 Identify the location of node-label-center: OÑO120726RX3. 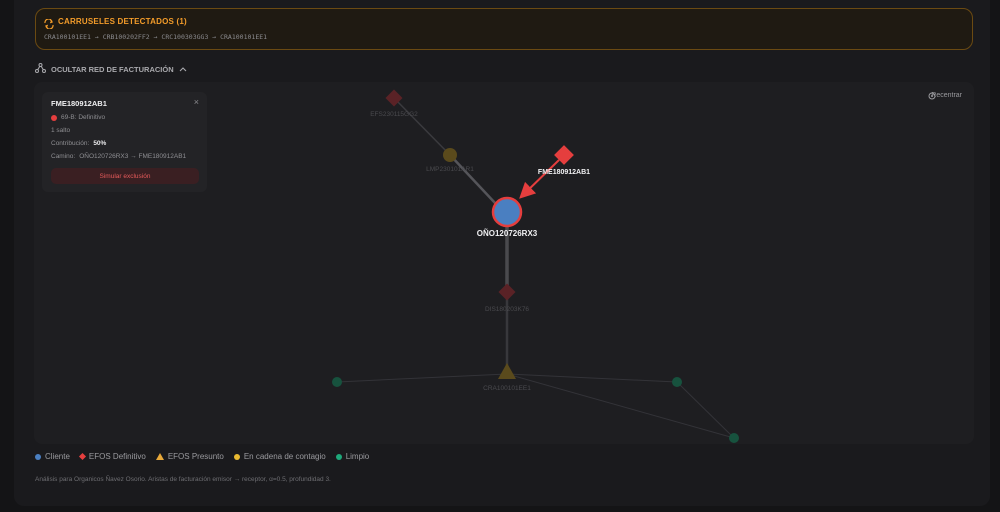
(507, 233).